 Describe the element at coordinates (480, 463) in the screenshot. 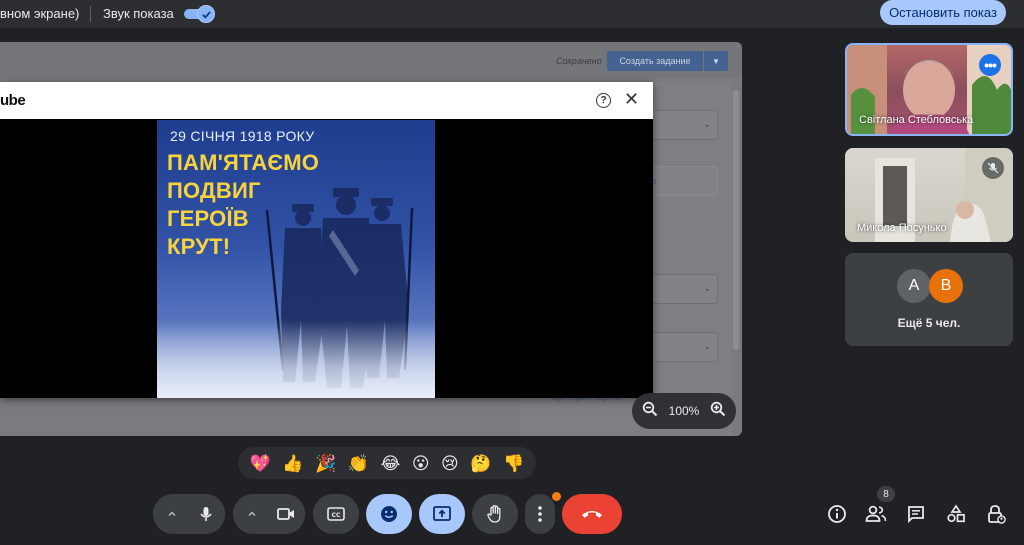

I see `reaction-thinking: 🤔` at that location.